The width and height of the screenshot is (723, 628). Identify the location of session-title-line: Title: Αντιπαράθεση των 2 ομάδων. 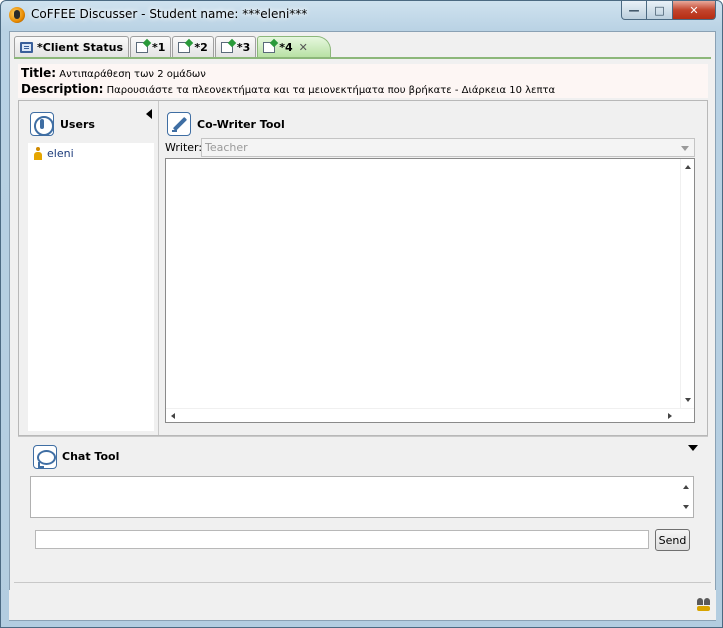
(113, 73).